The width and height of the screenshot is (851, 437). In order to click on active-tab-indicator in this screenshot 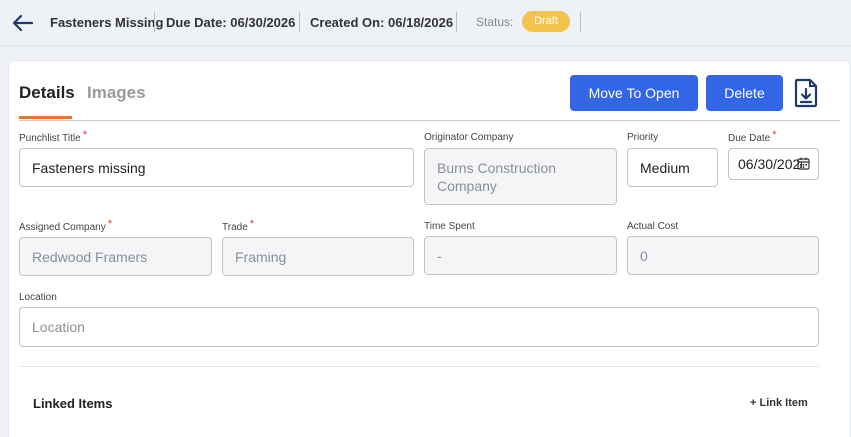, I will do `click(45, 117)`.